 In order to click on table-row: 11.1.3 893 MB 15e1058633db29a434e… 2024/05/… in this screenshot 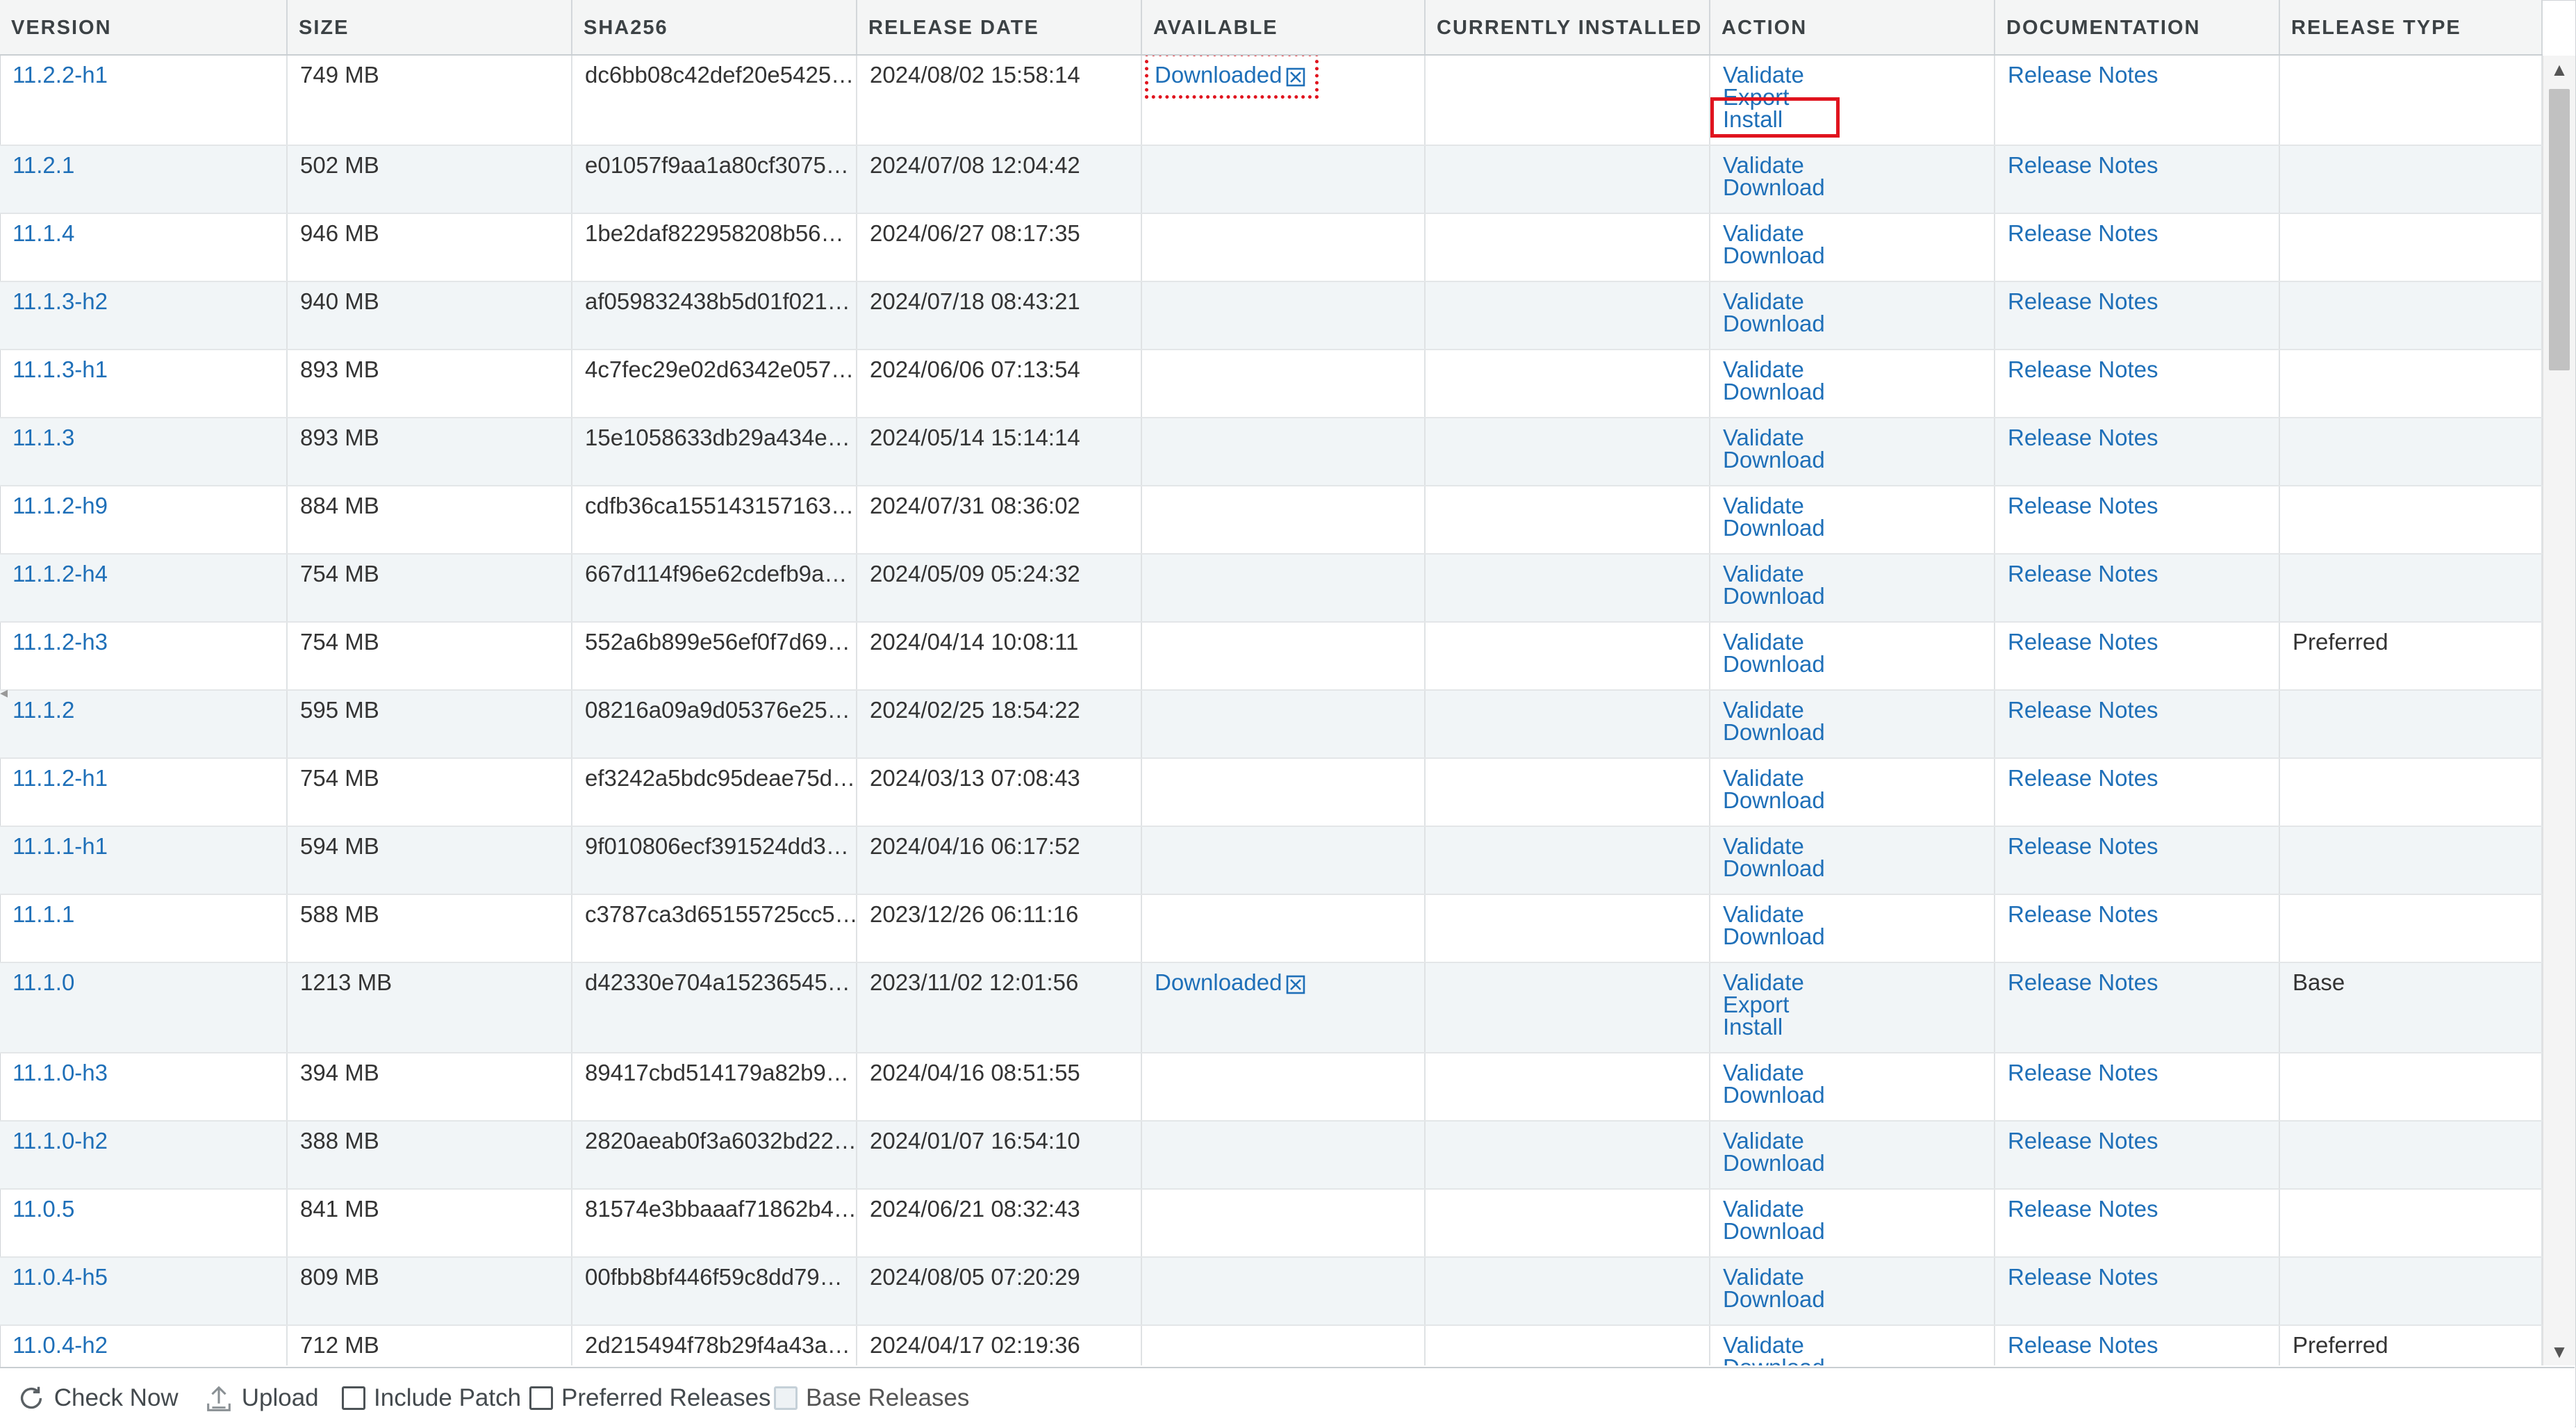, I will do `click(1272, 452)`.